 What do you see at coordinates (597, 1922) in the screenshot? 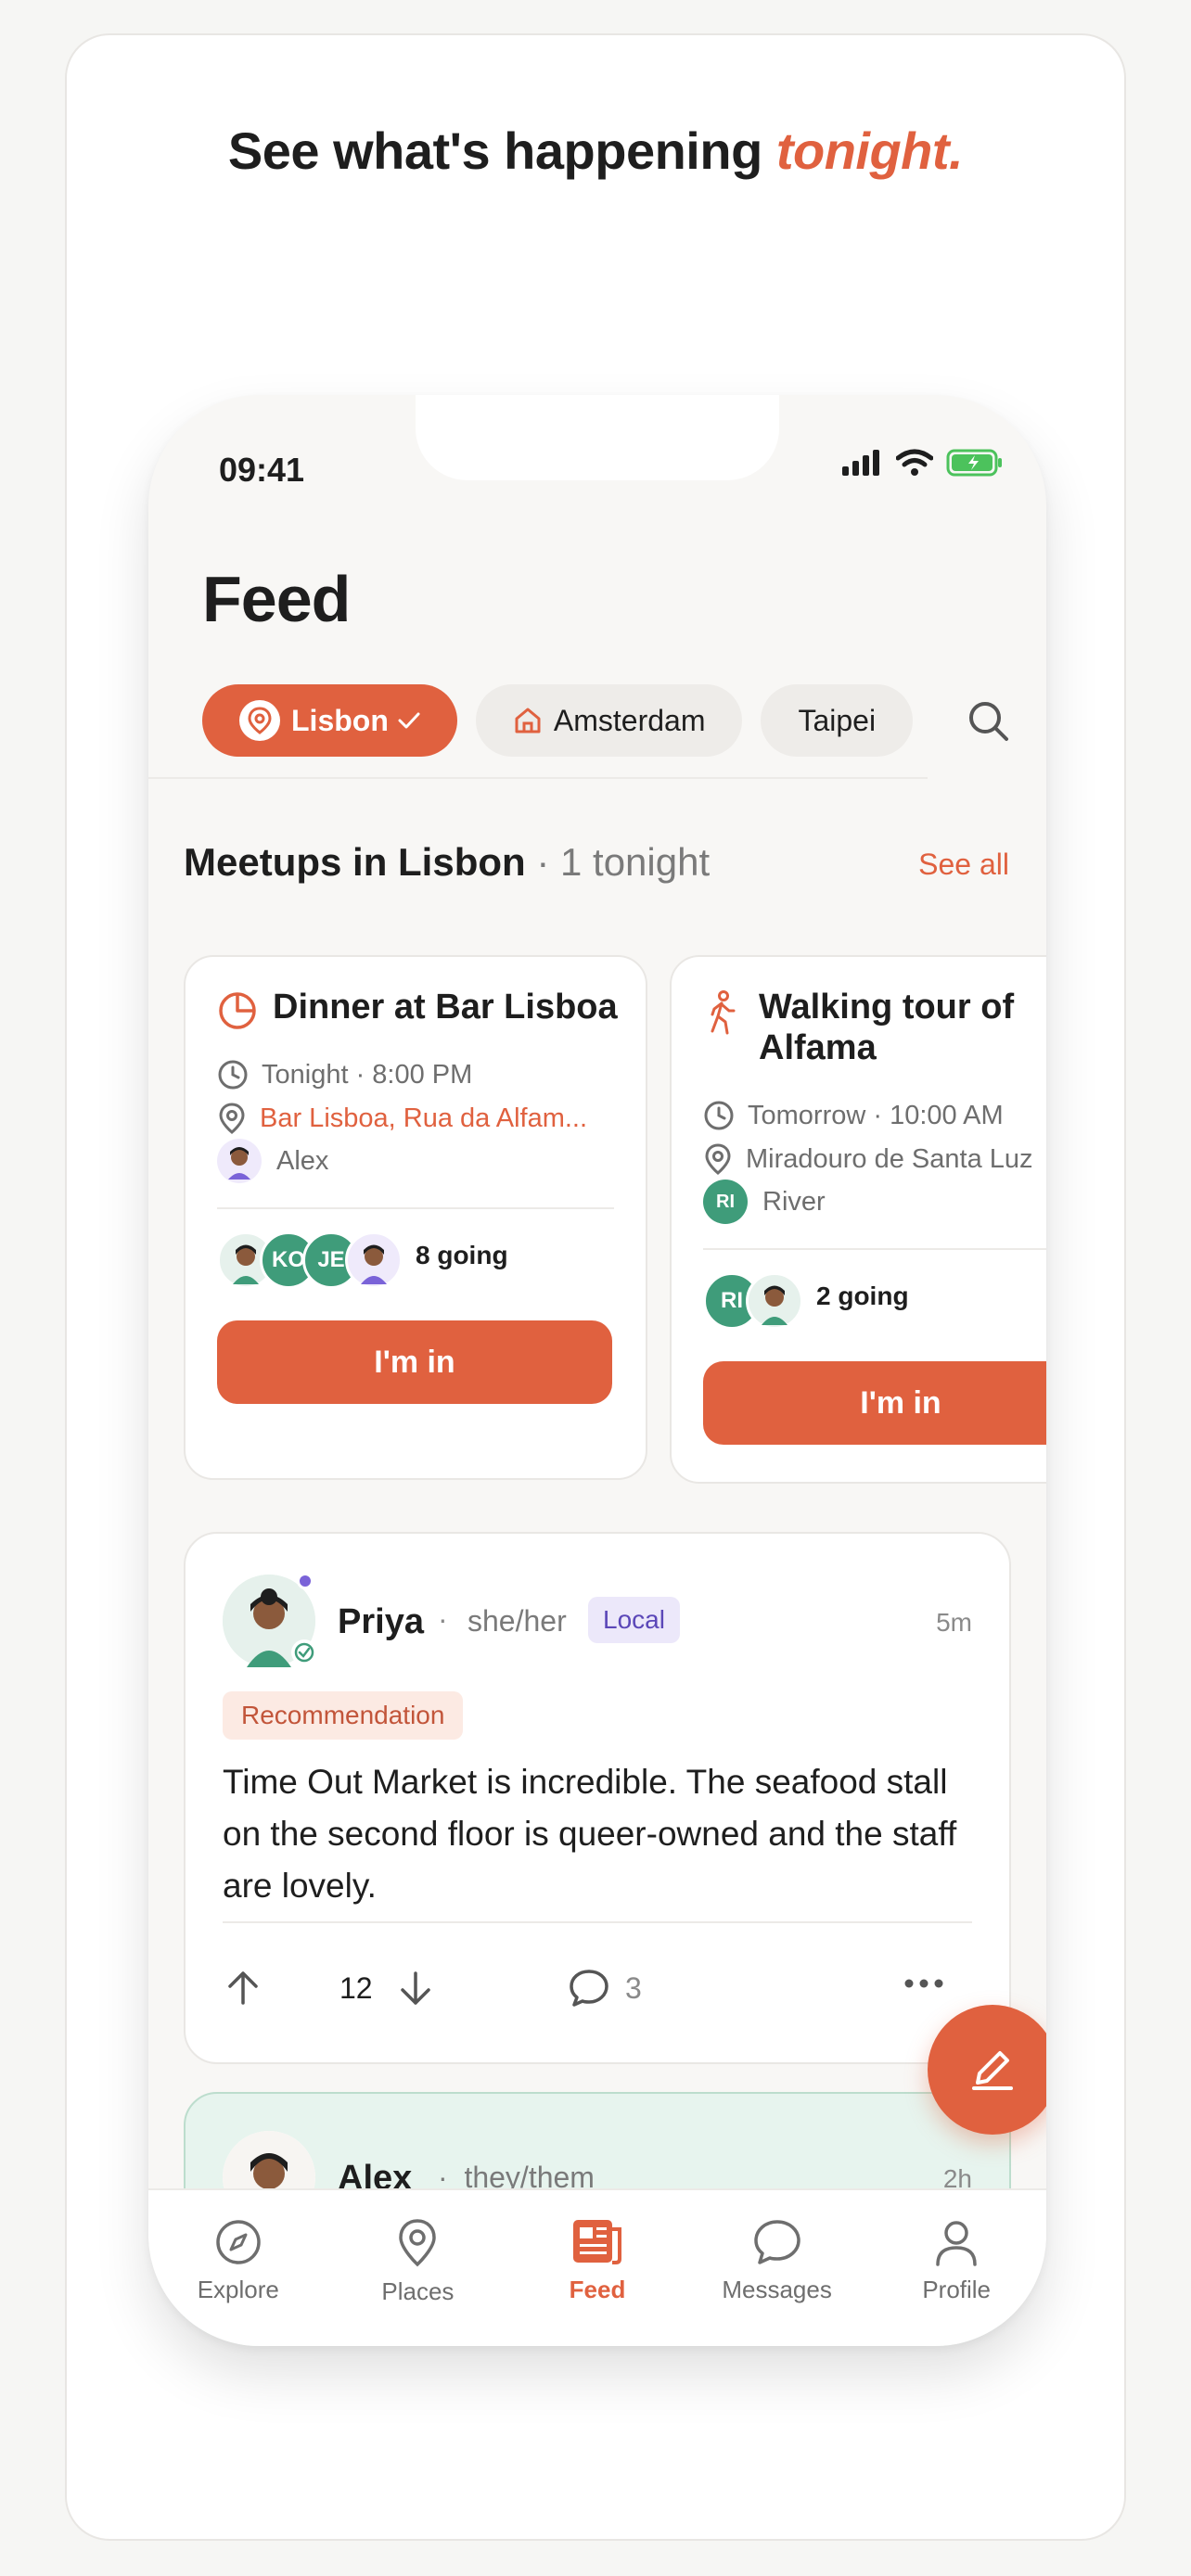
I see `post-divider` at bounding box center [597, 1922].